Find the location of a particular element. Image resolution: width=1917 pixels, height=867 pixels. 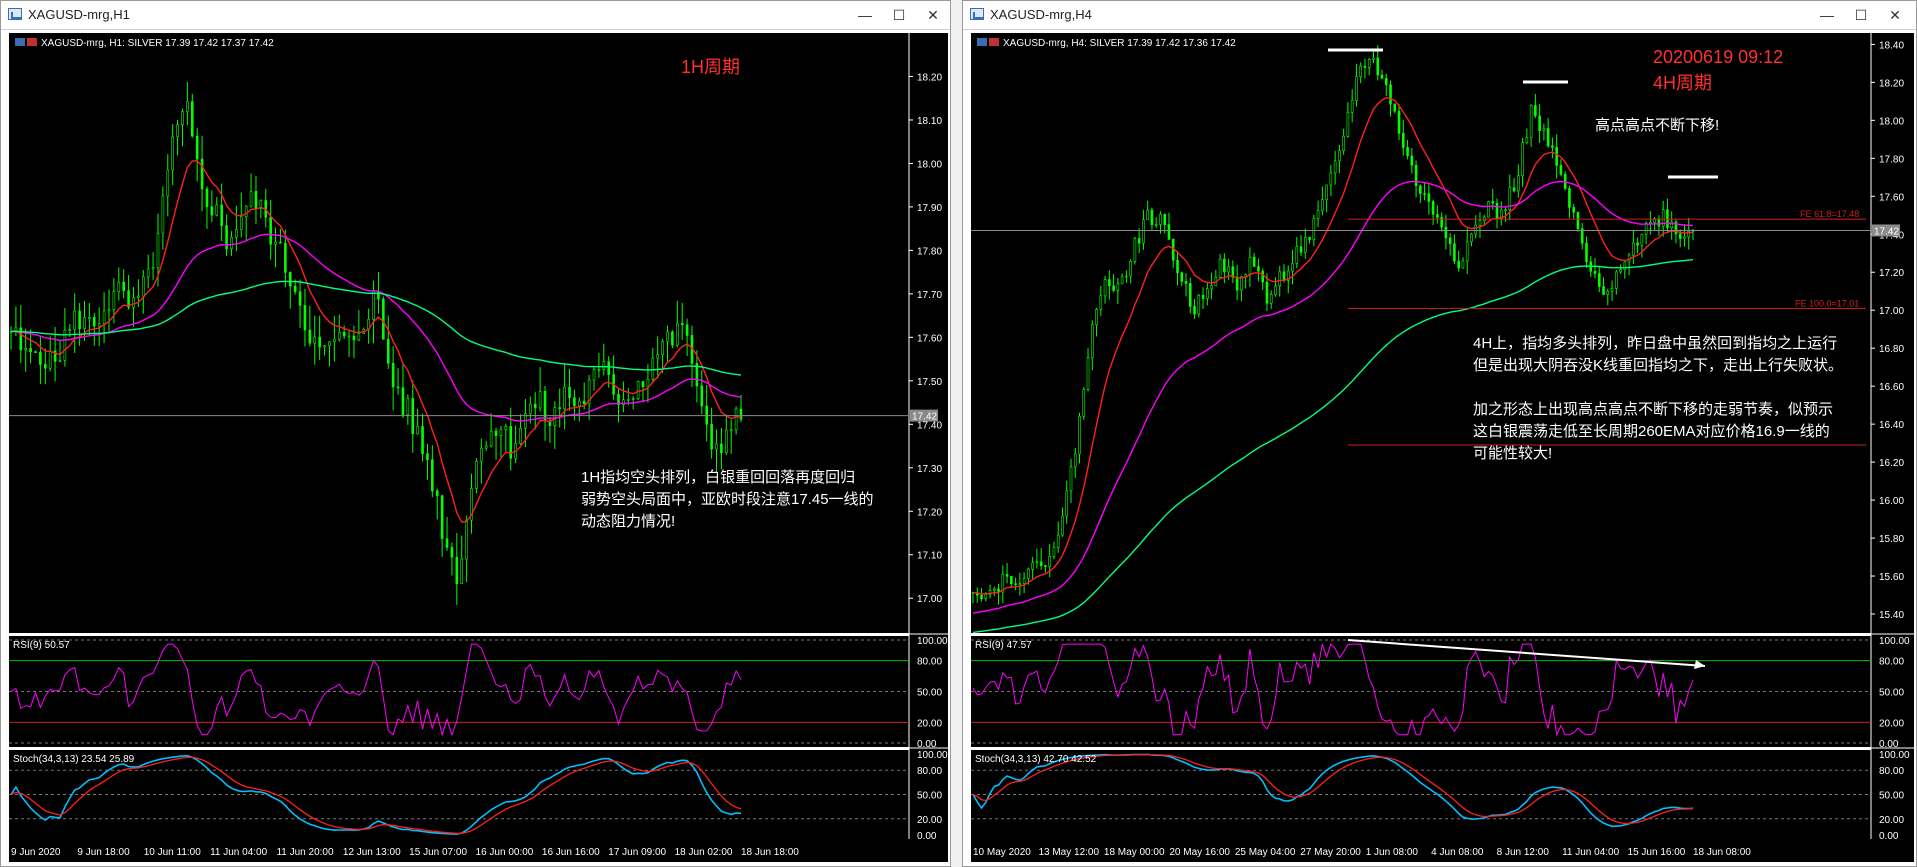

time-axis-label: 27 May 20:00 is located at coordinates (1330, 852).